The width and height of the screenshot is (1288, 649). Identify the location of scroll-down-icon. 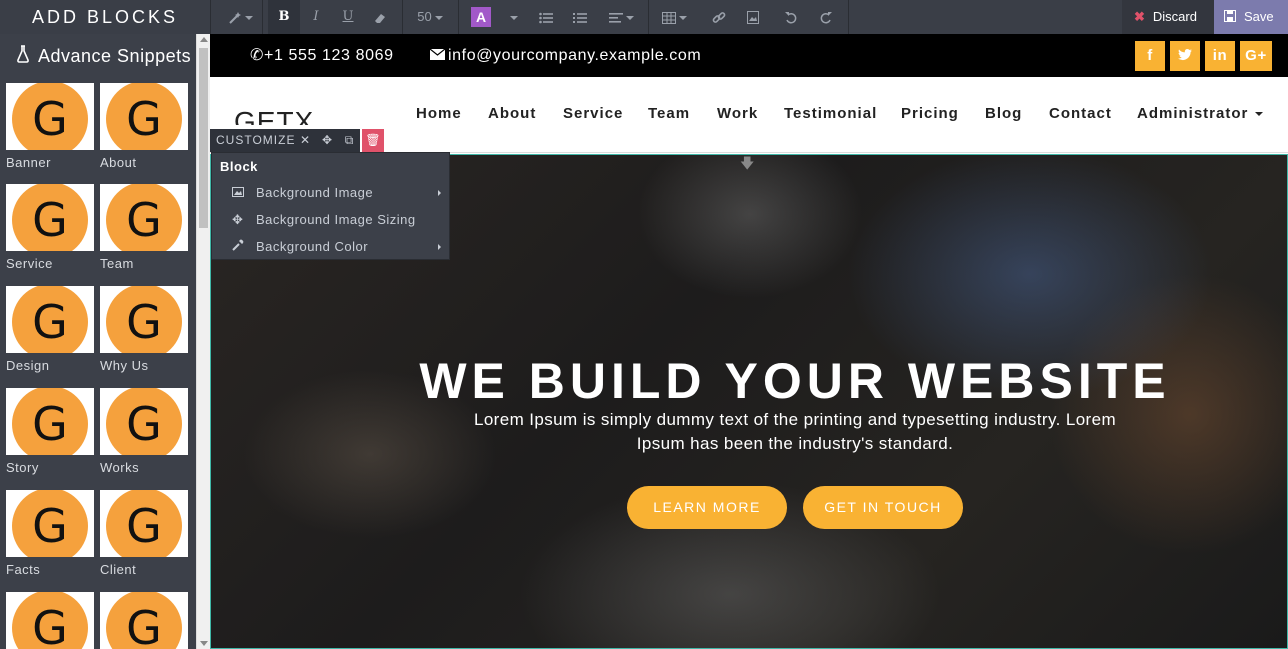
(204, 643).